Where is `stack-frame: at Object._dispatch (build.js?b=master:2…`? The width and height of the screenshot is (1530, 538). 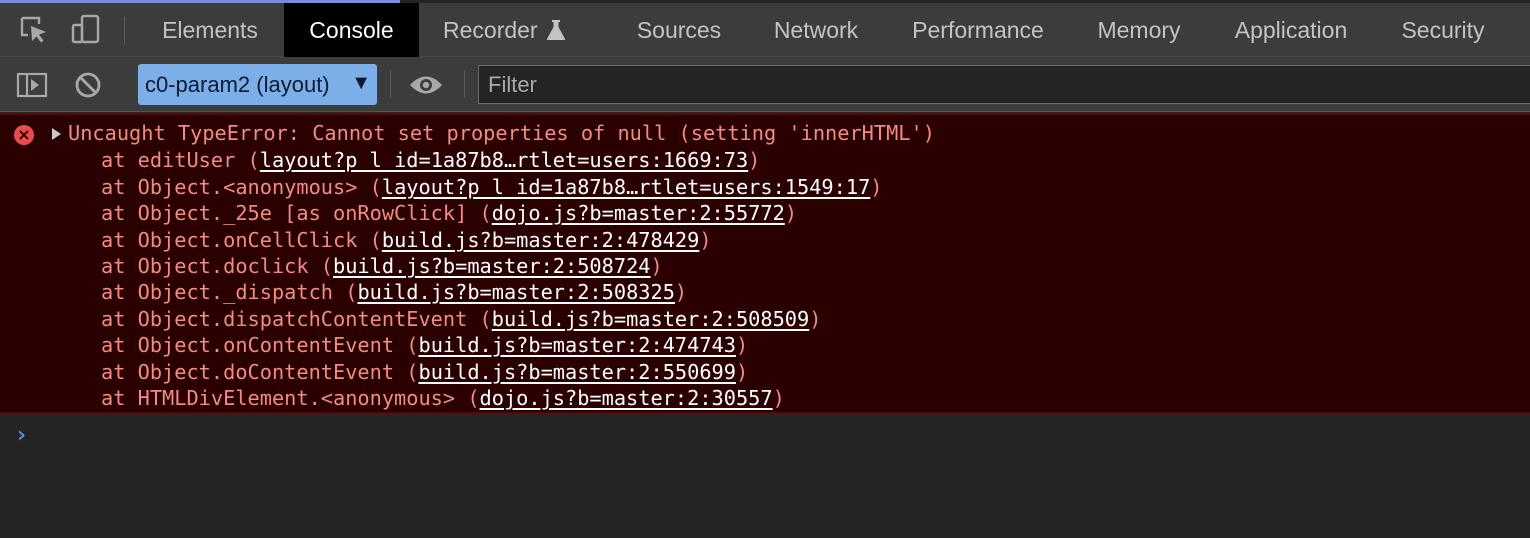 stack-frame: at Object._dispatch (build.js?b=master:2… is located at coordinates (394, 292).